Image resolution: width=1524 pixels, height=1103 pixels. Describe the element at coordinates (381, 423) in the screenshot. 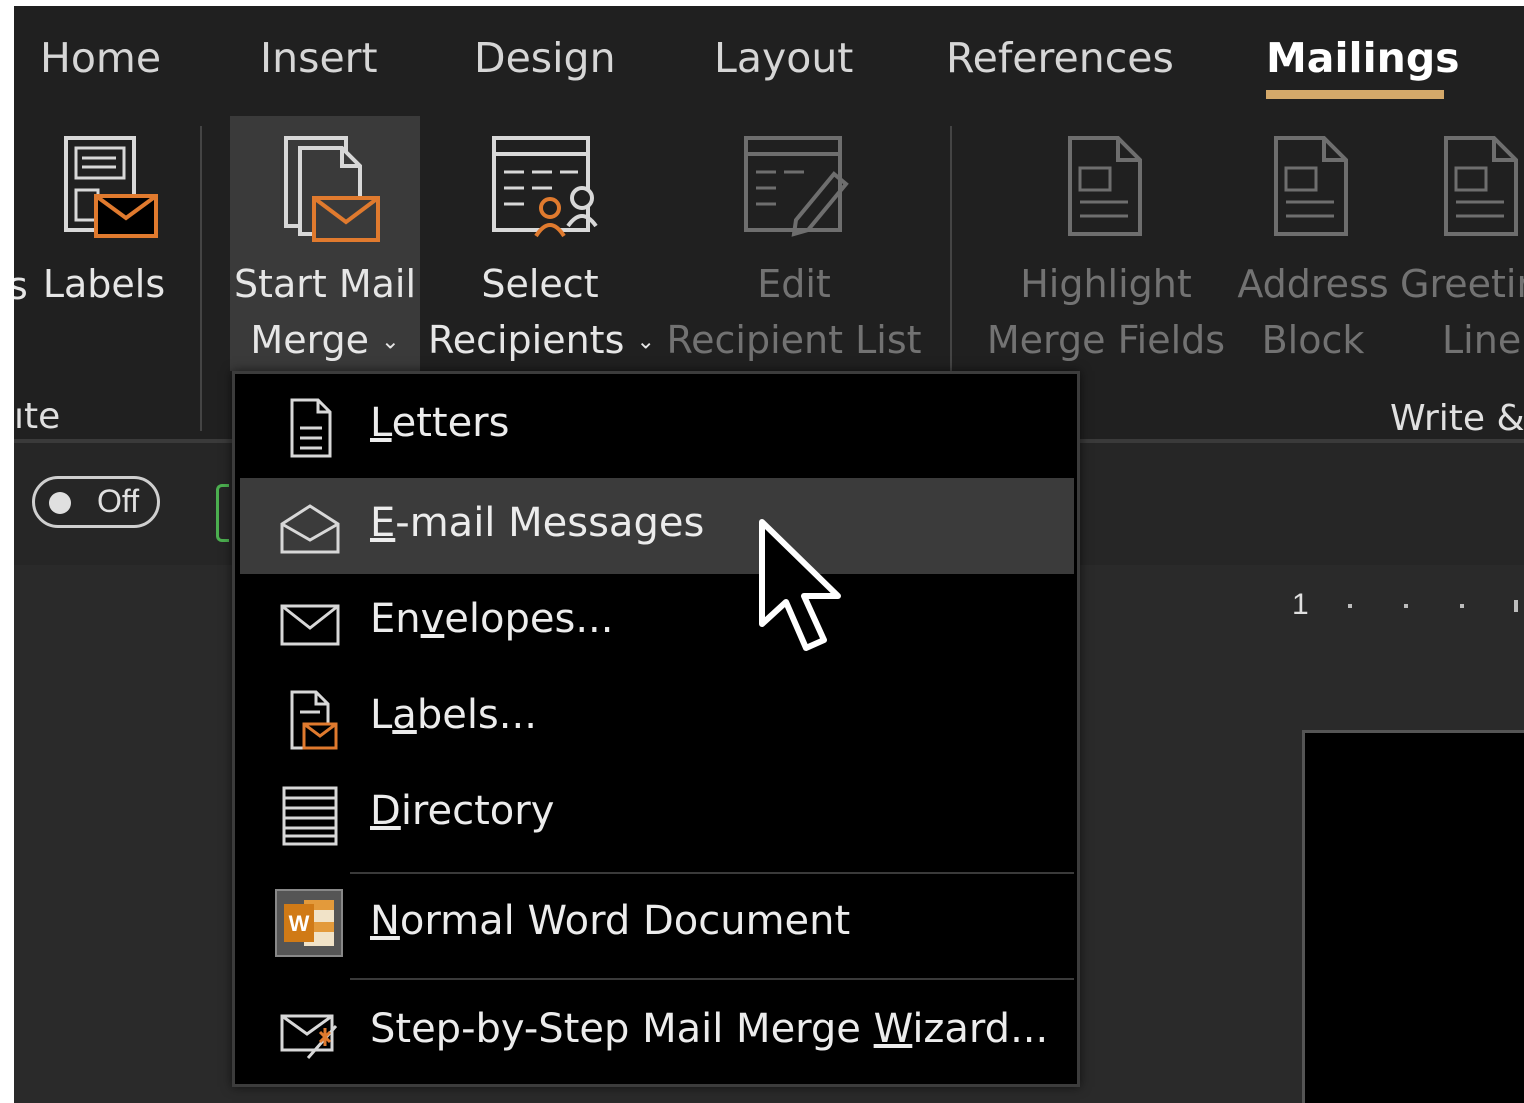

I see `accelerator-key: L` at that location.